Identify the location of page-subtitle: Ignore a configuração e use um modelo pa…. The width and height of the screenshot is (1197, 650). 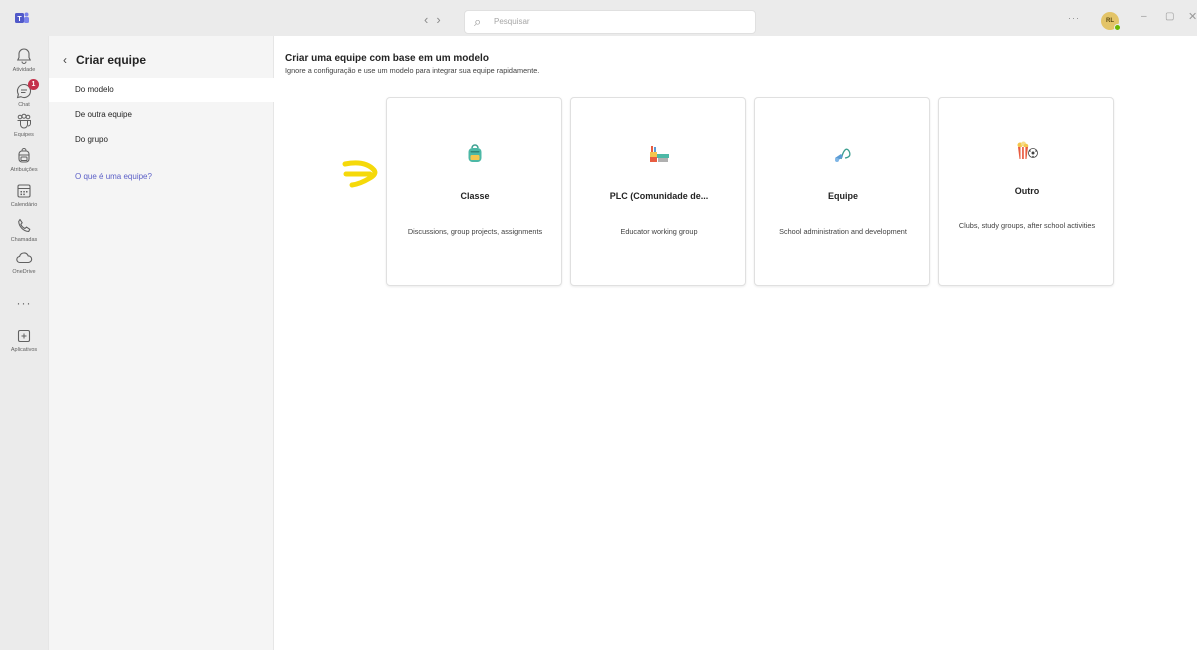
(412, 70).